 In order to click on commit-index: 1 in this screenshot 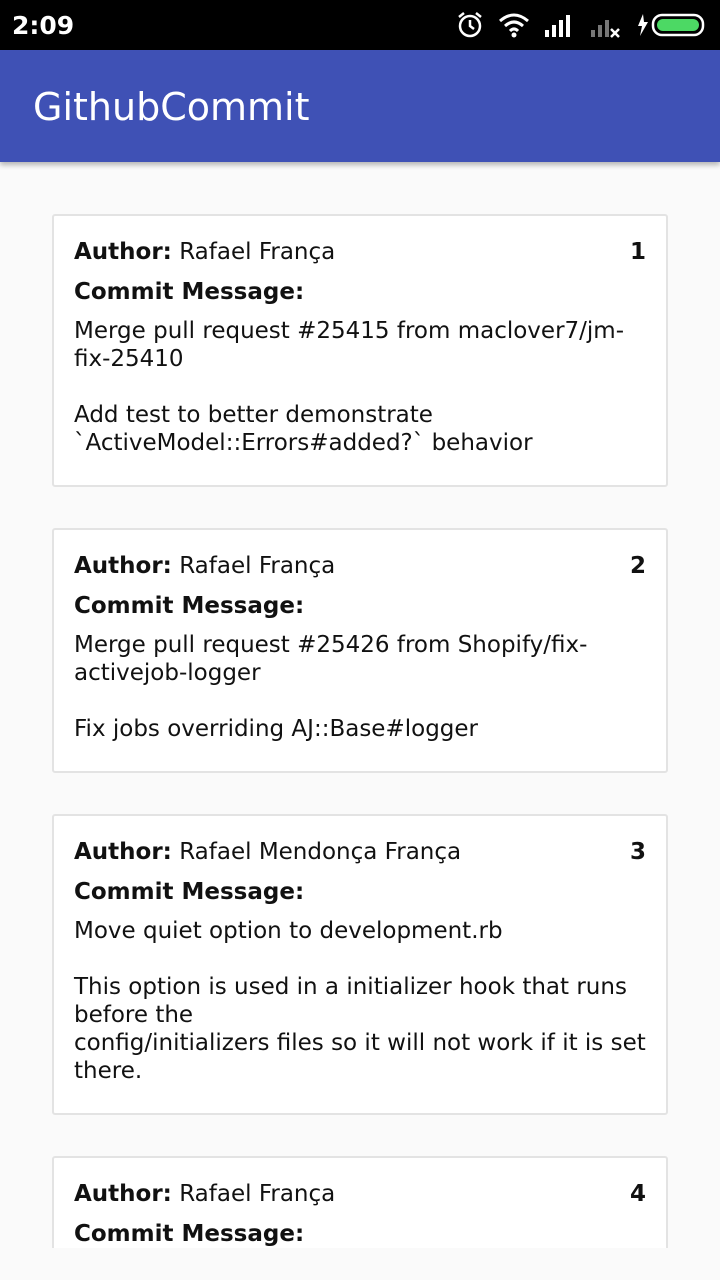, I will do `click(637, 252)`.